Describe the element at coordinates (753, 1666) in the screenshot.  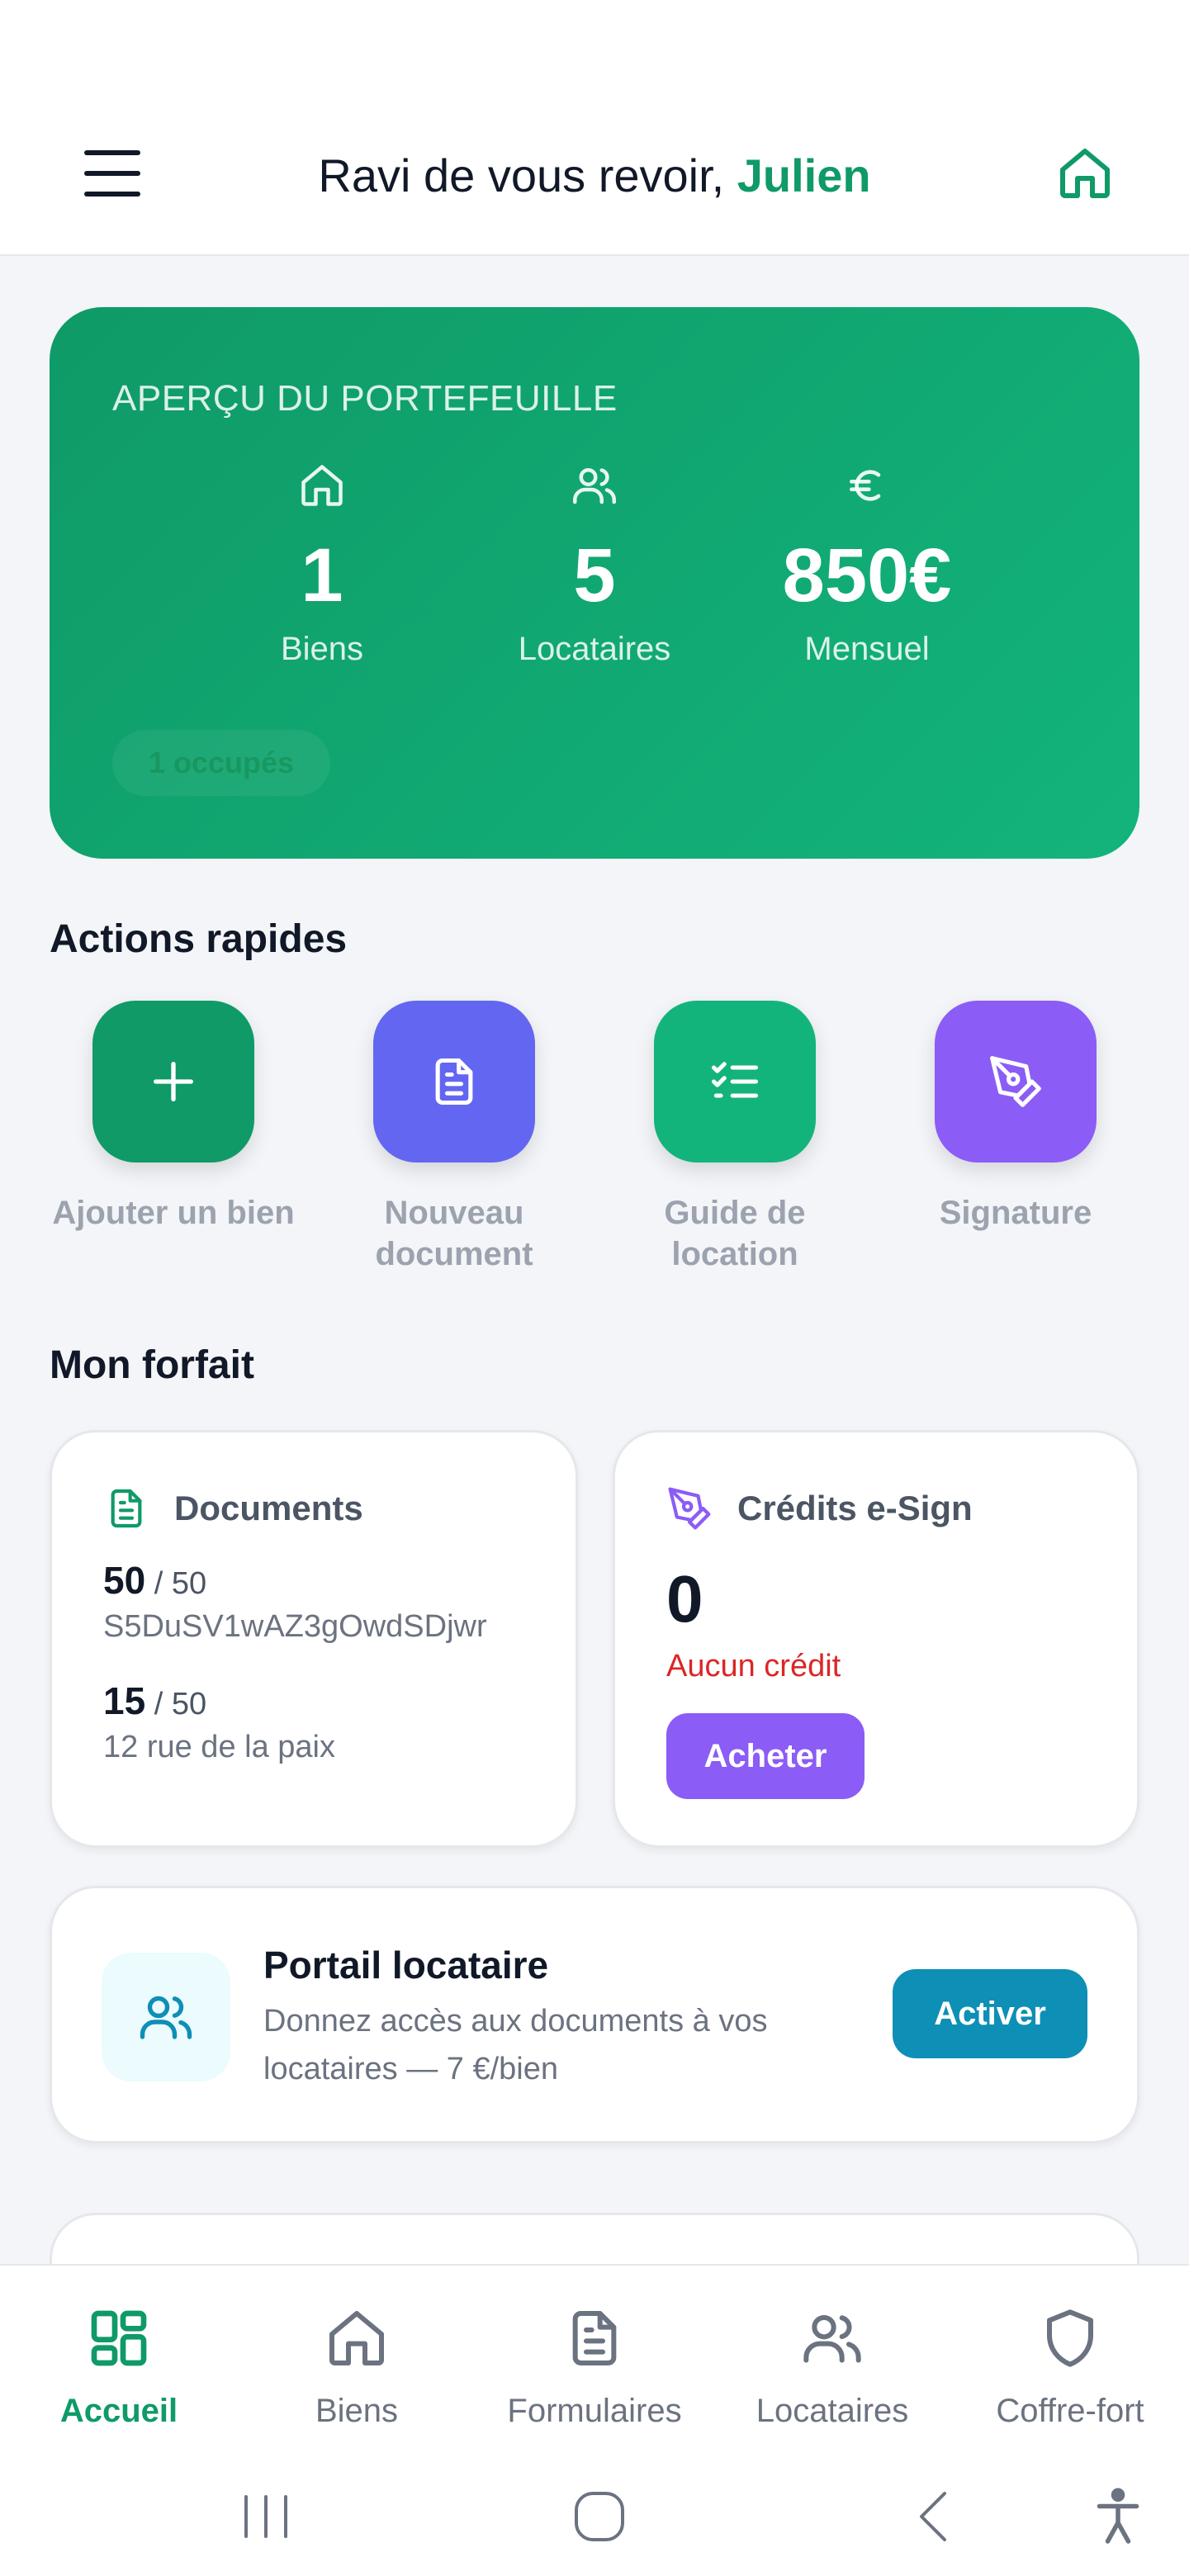
I see `esign-credit-status: Aucun crédit` at that location.